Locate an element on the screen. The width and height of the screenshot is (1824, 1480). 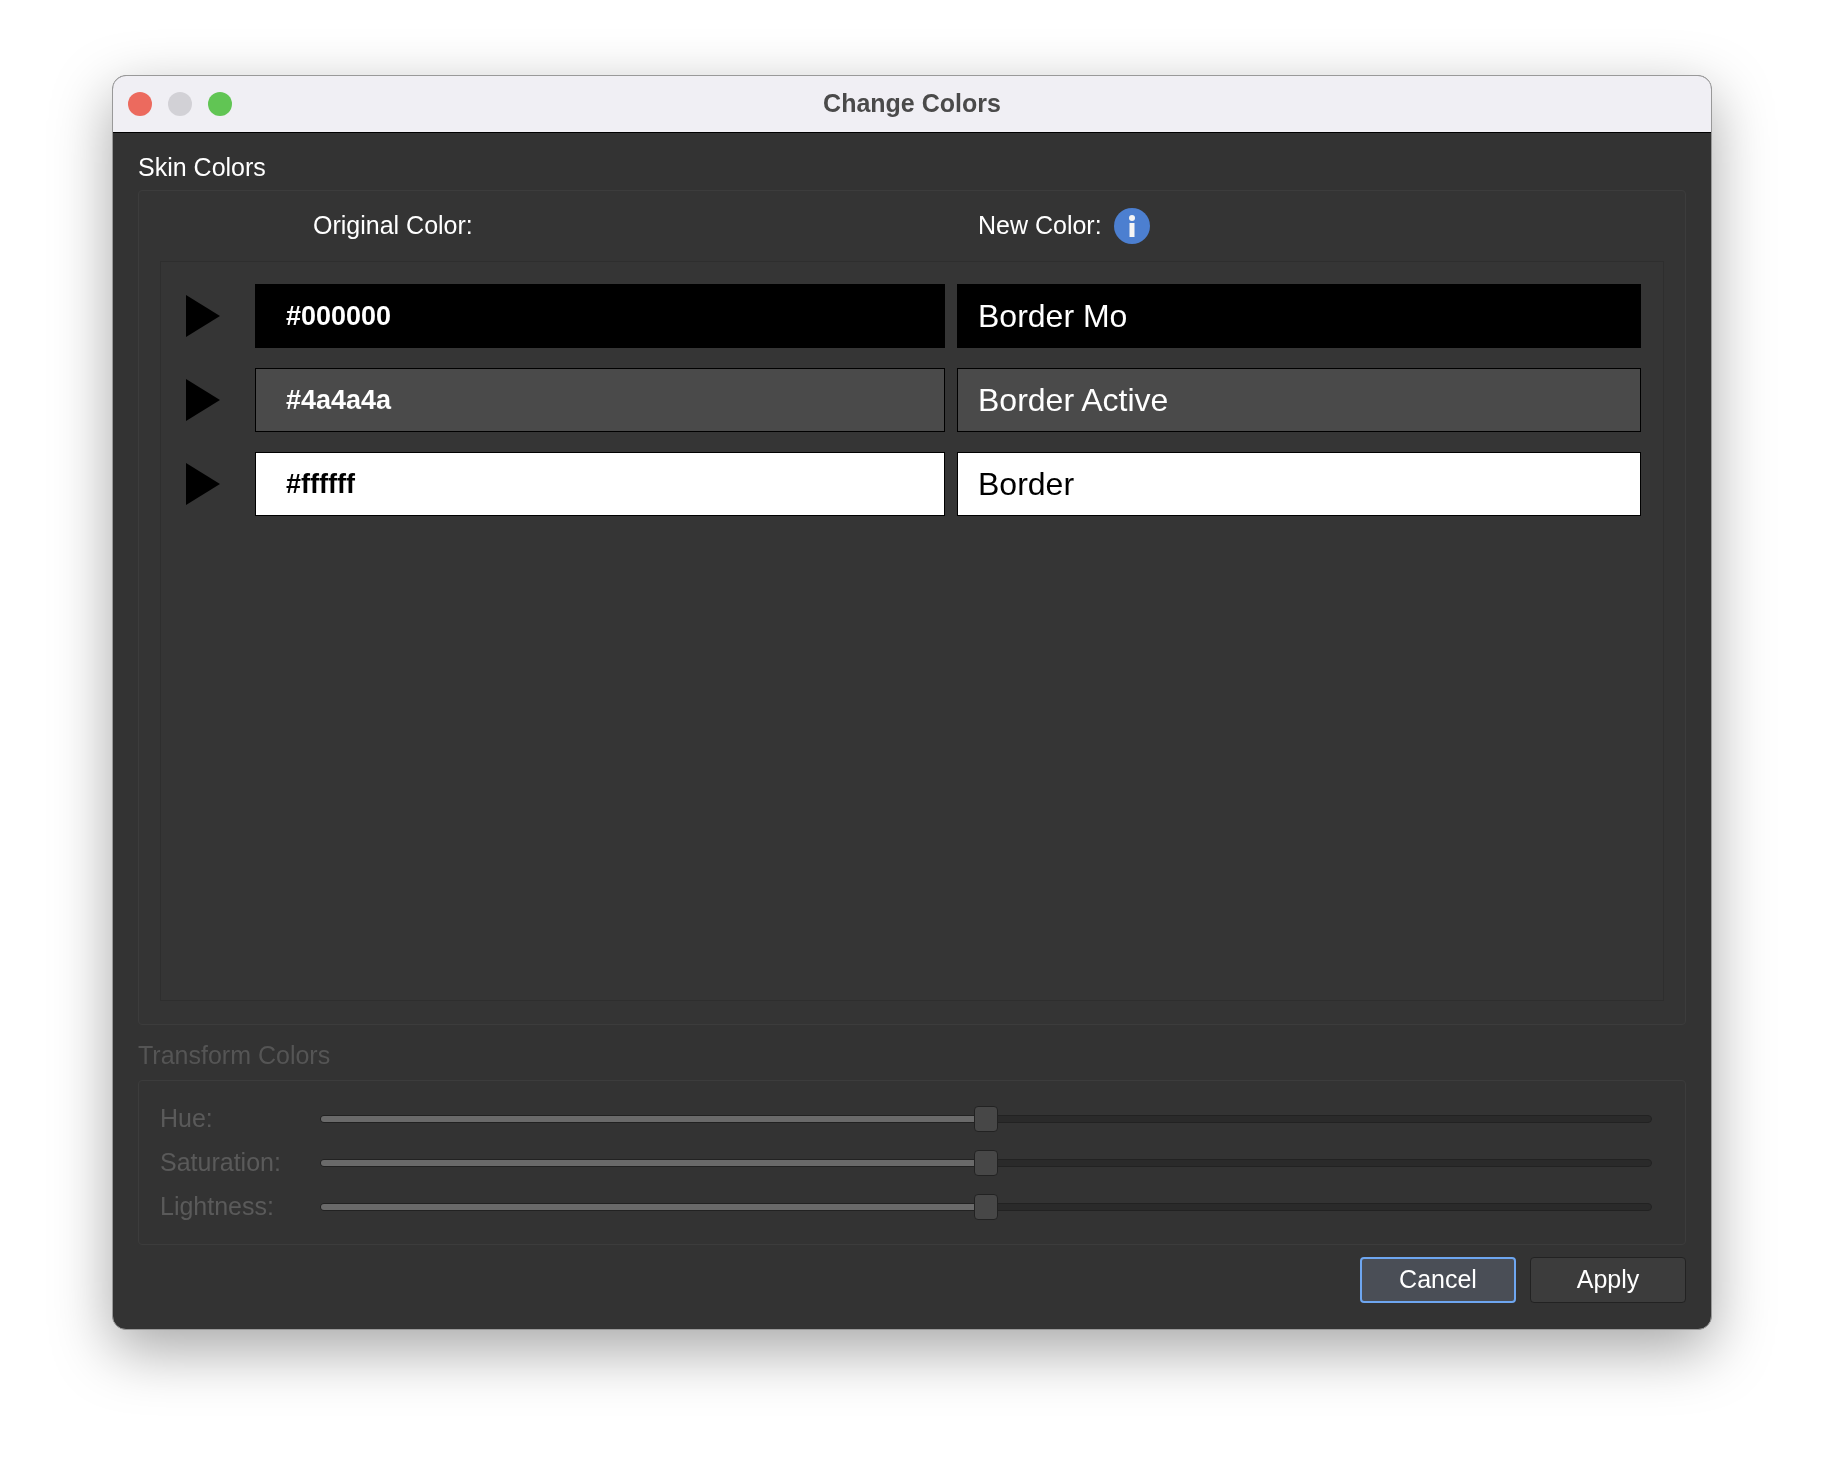
dialog-button: Apply is located at coordinates (1608, 1280).